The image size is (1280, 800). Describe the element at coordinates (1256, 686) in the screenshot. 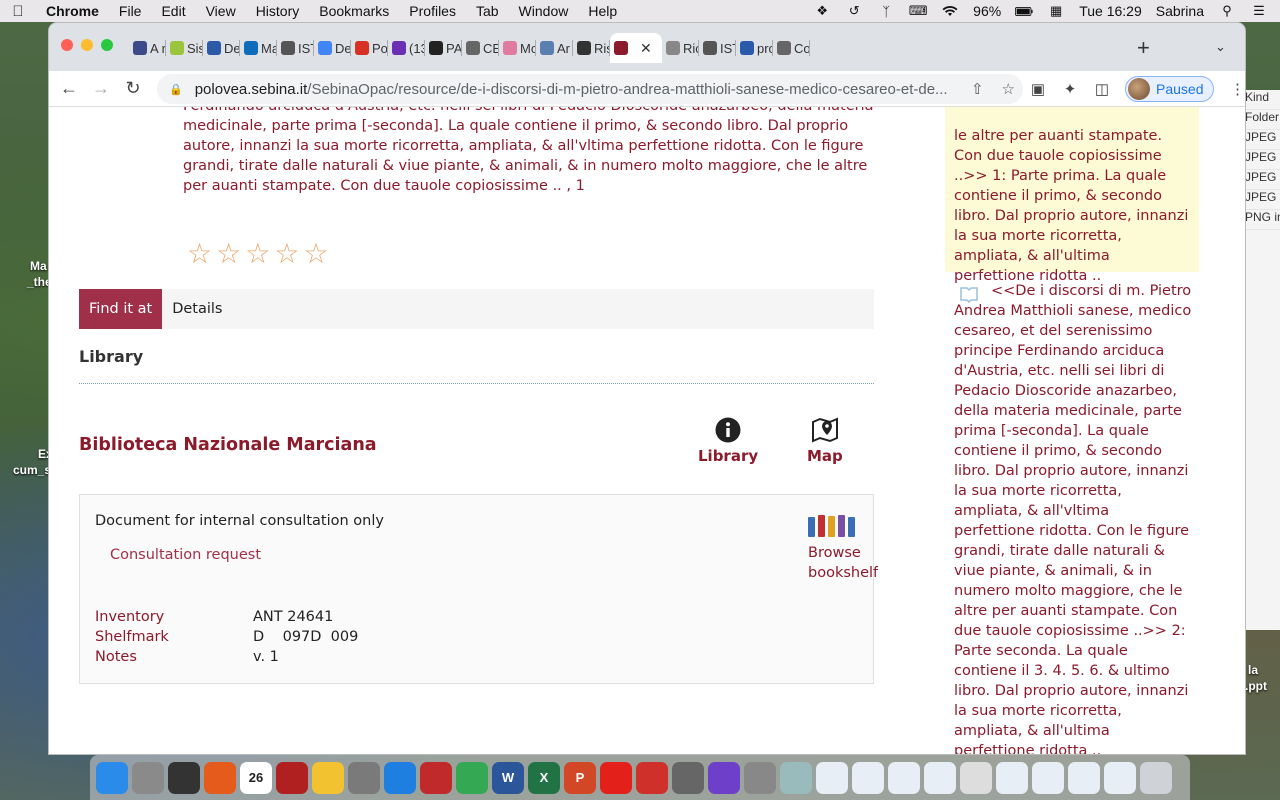

I see `desktop-file-label: .ppt` at that location.